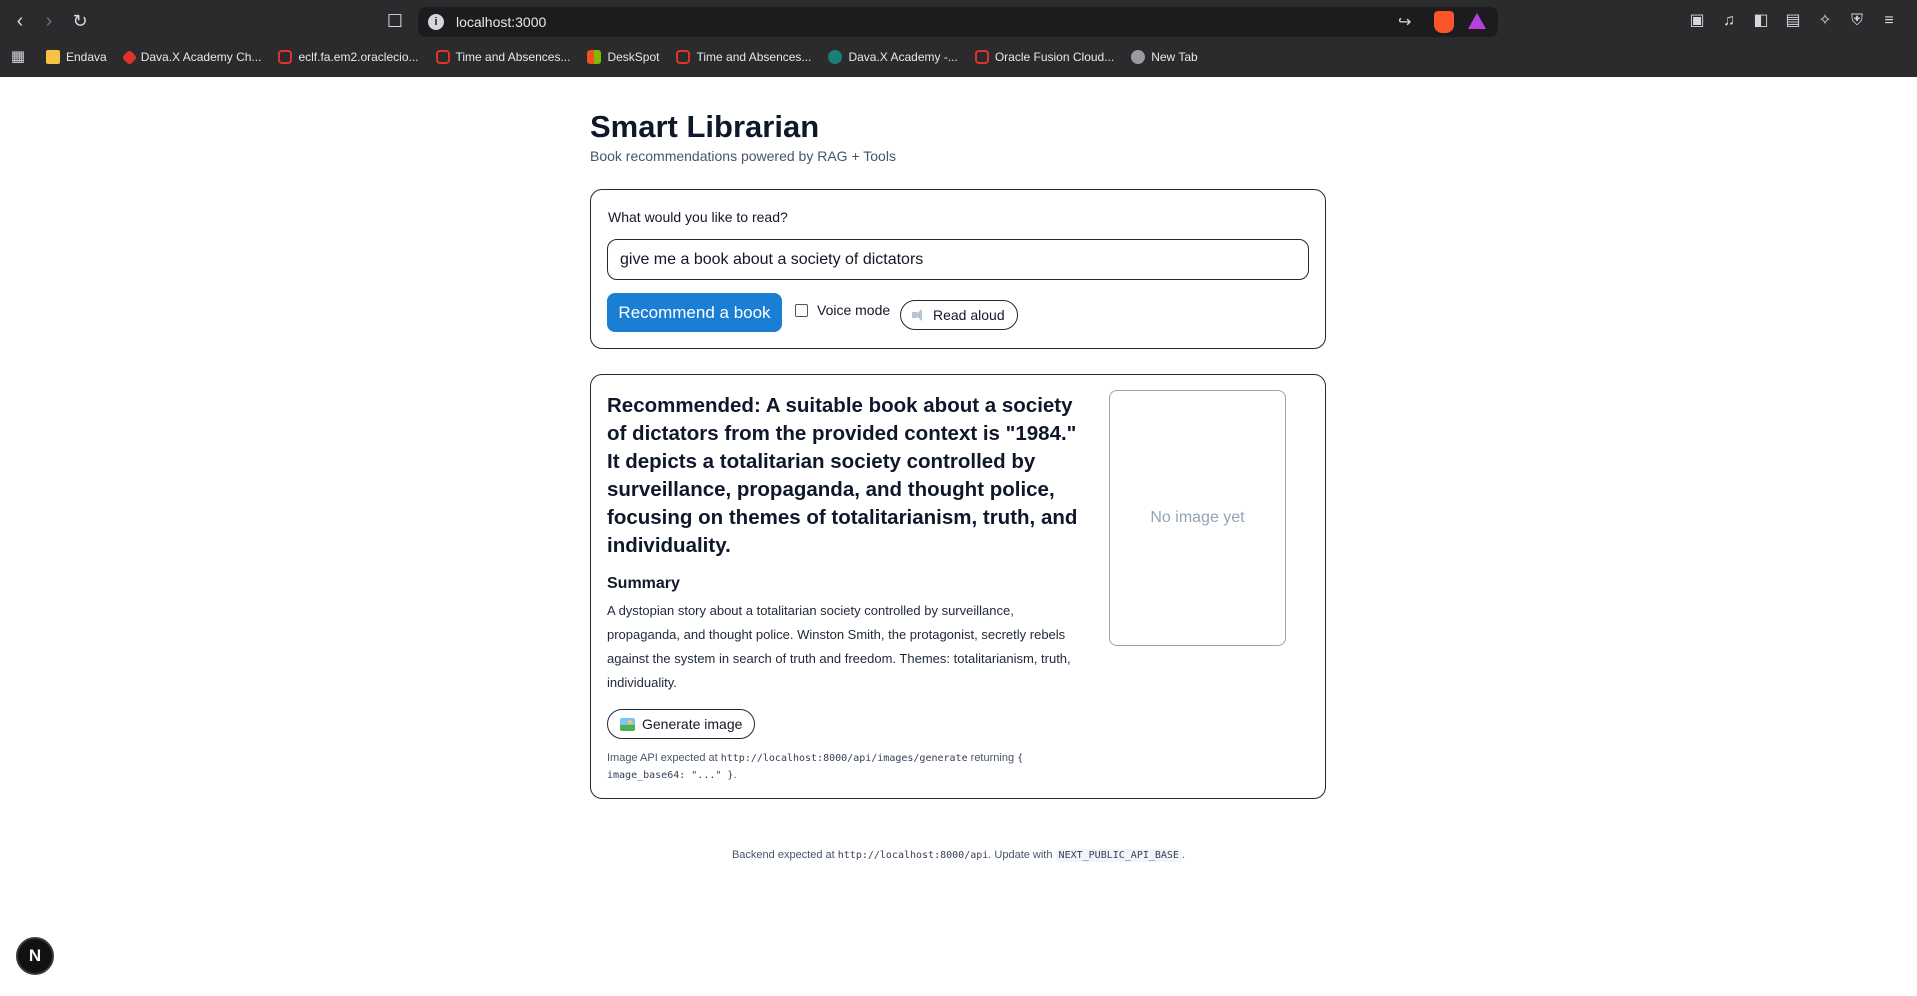 This screenshot has width=1917, height=996. What do you see at coordinates (594, 57) in the screenshot?
I see `microsoft-icon` at bounding box center [594, 57].